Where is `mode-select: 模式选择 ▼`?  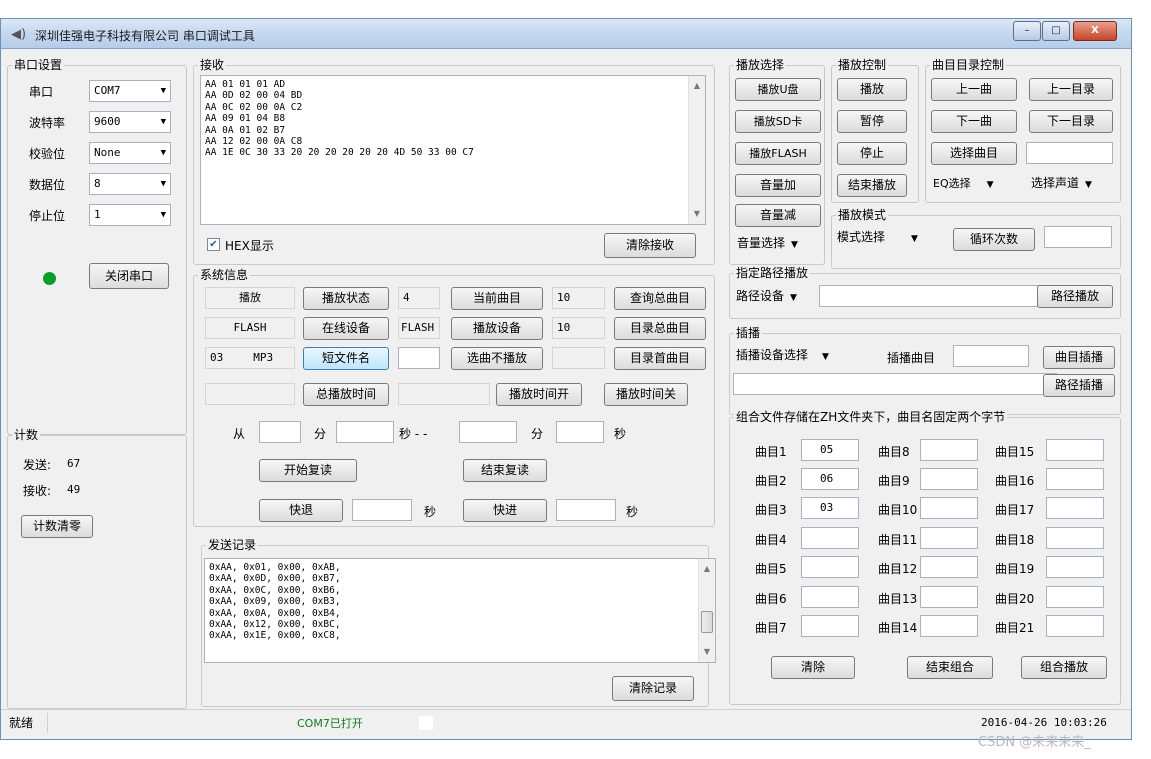 mode-select: 模式选择 ▼ is located at coordinates (875, 238).